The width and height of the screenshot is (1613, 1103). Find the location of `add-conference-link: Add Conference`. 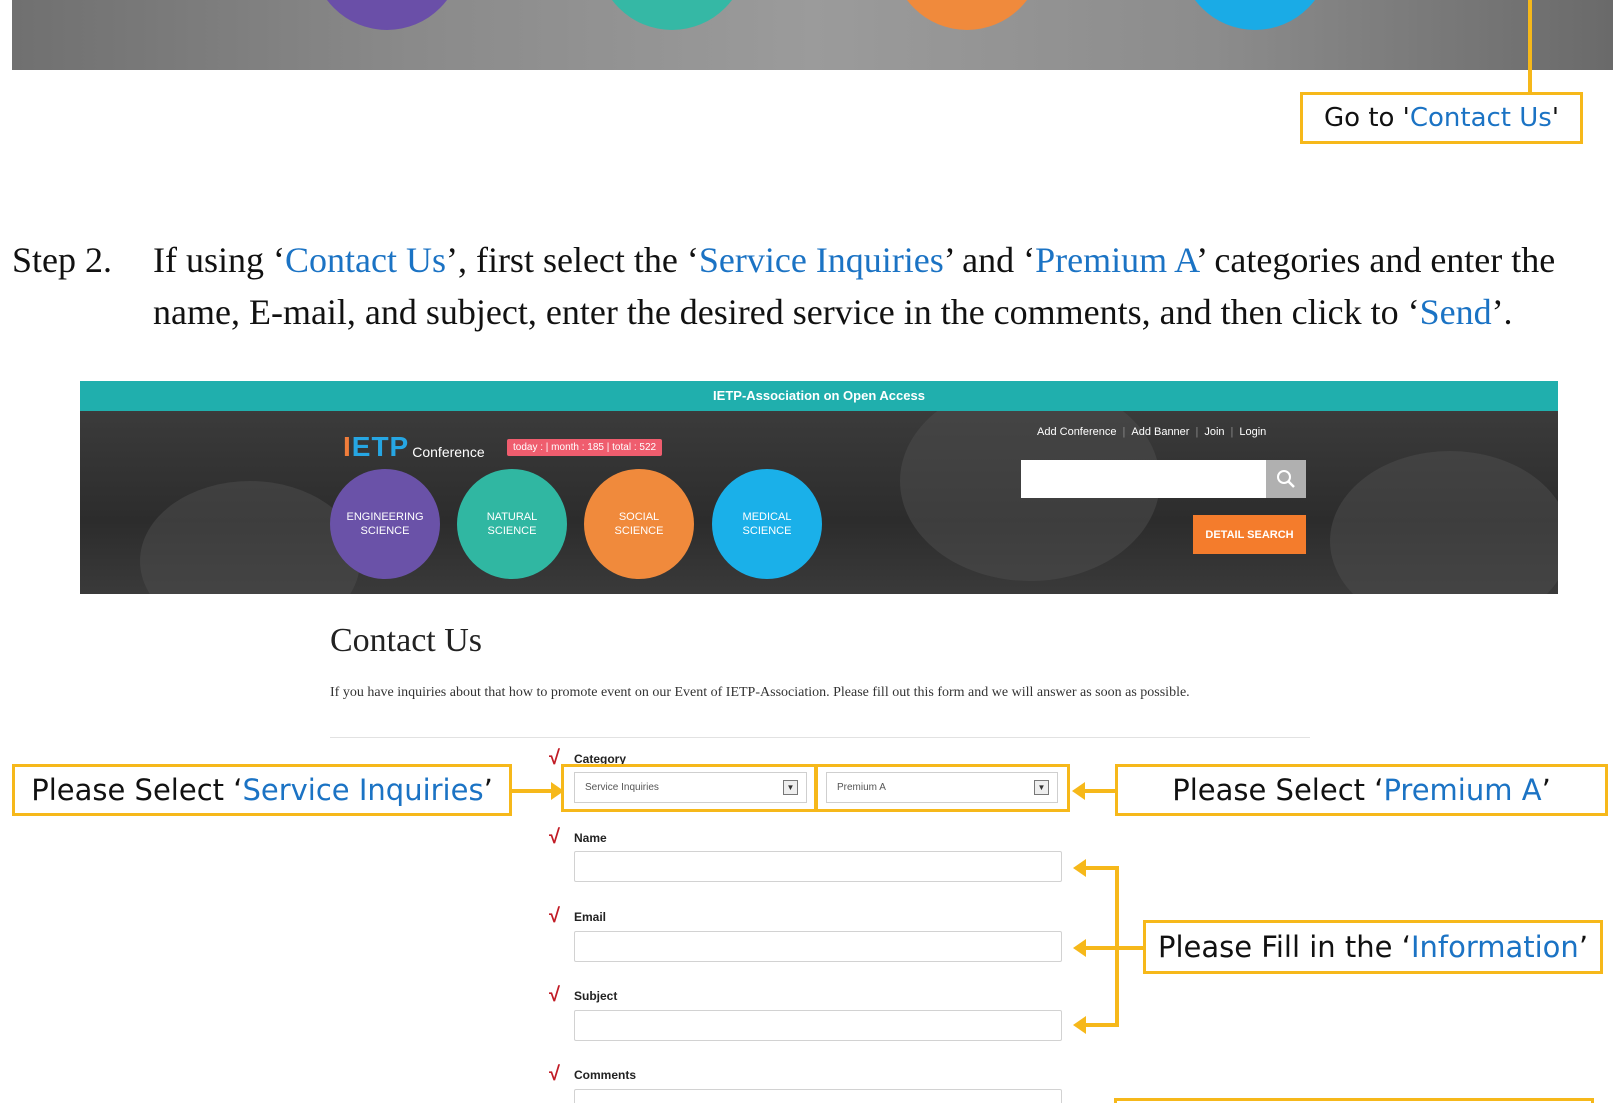

add-conference-link: Add Conference is located at coordinates (1077, 432).